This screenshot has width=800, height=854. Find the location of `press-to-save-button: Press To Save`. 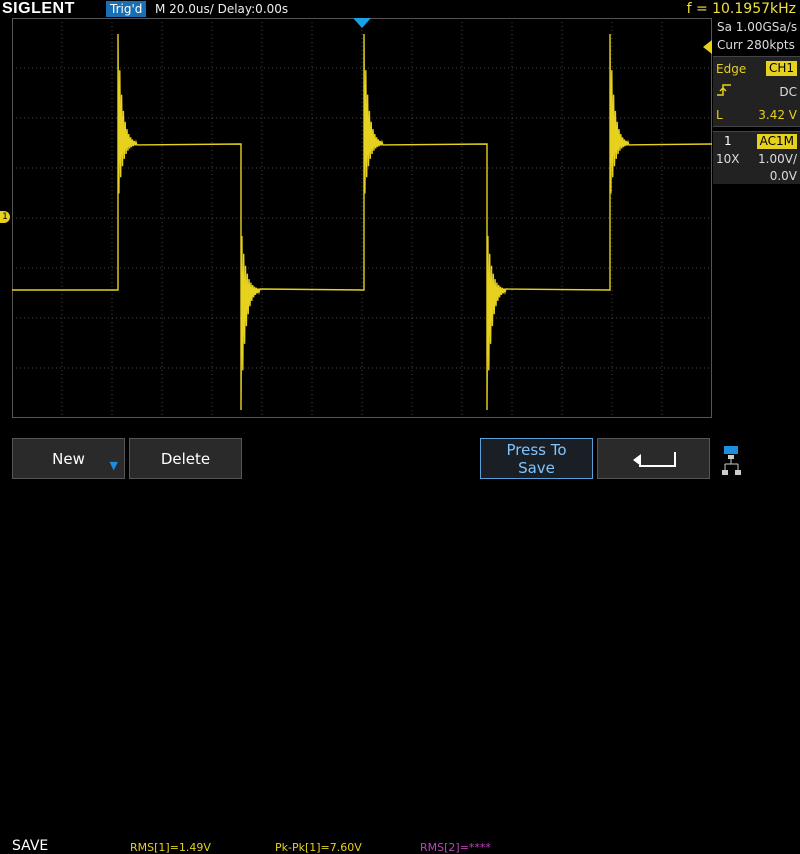

press-to-save-button: Press To Save is located at coordinates (536, 458).